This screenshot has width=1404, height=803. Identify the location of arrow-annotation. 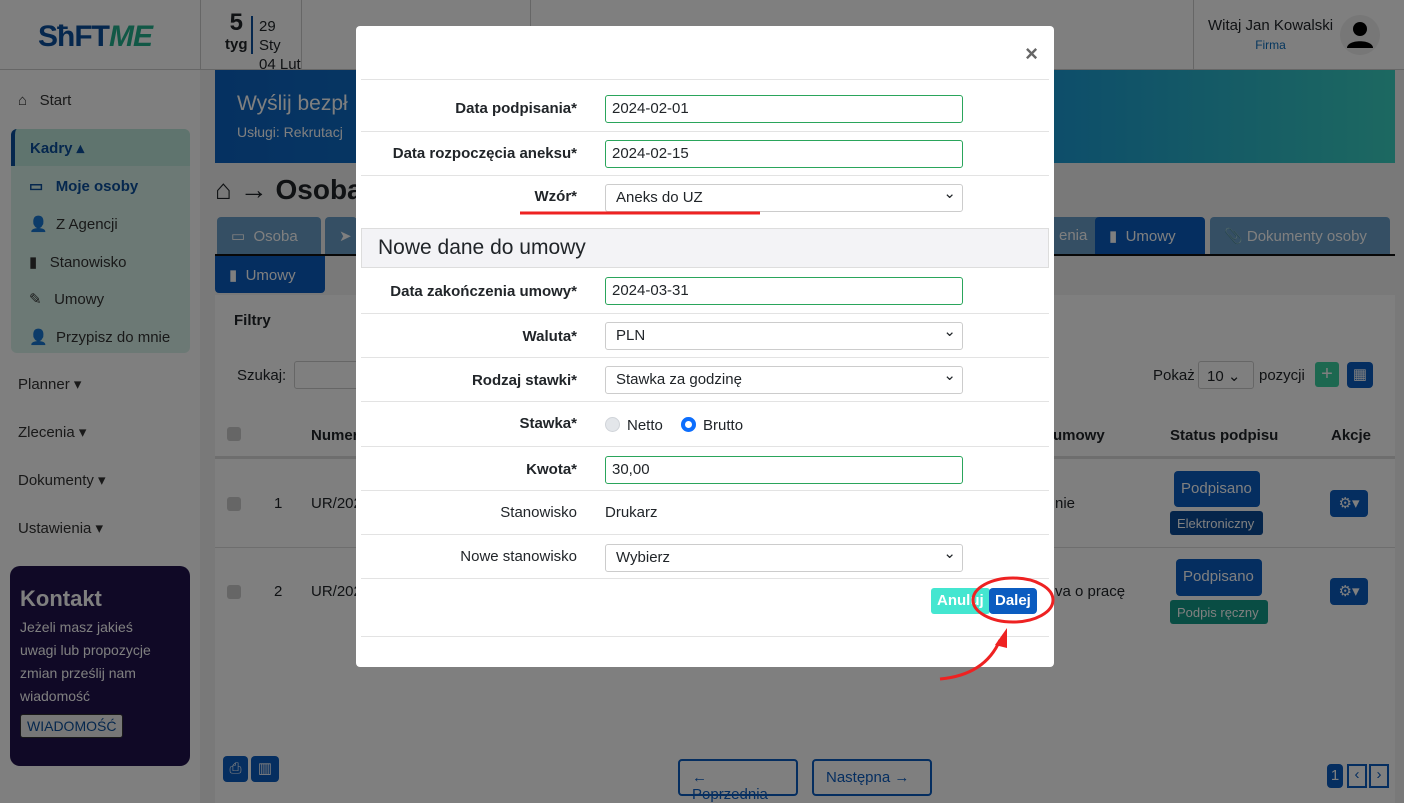
(970, 660).